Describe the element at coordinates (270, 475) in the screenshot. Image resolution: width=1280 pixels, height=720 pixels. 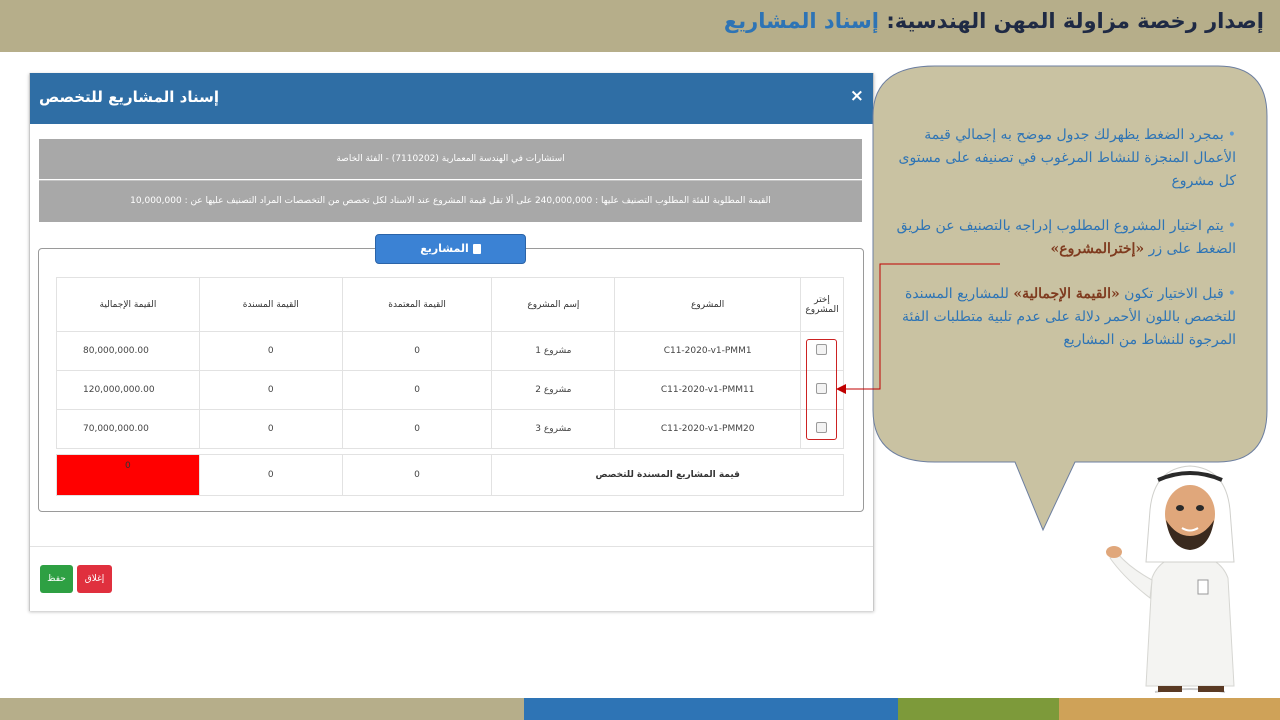
I see `summary-assigned-value: 0` at that location.